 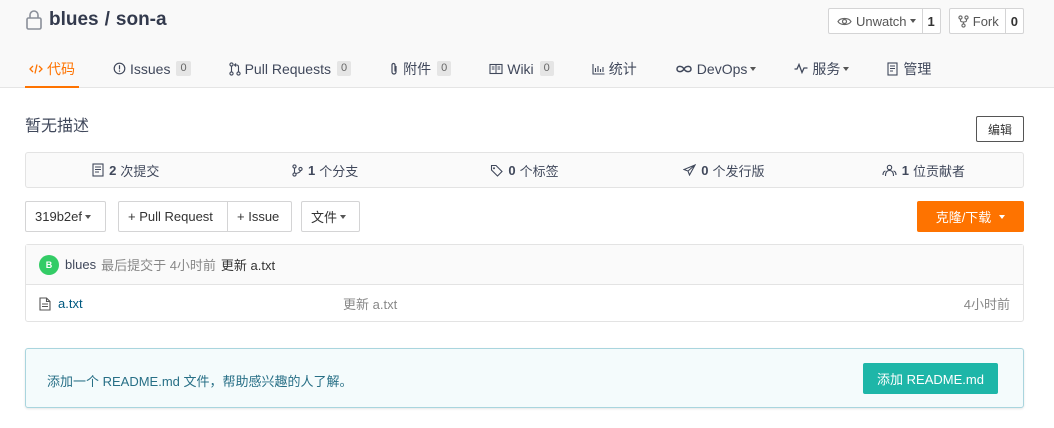 What do you see at coordinates (905, 170) in the screenshot?
I see `stat-contributors-count: 1` at bounding box center [905, 170].